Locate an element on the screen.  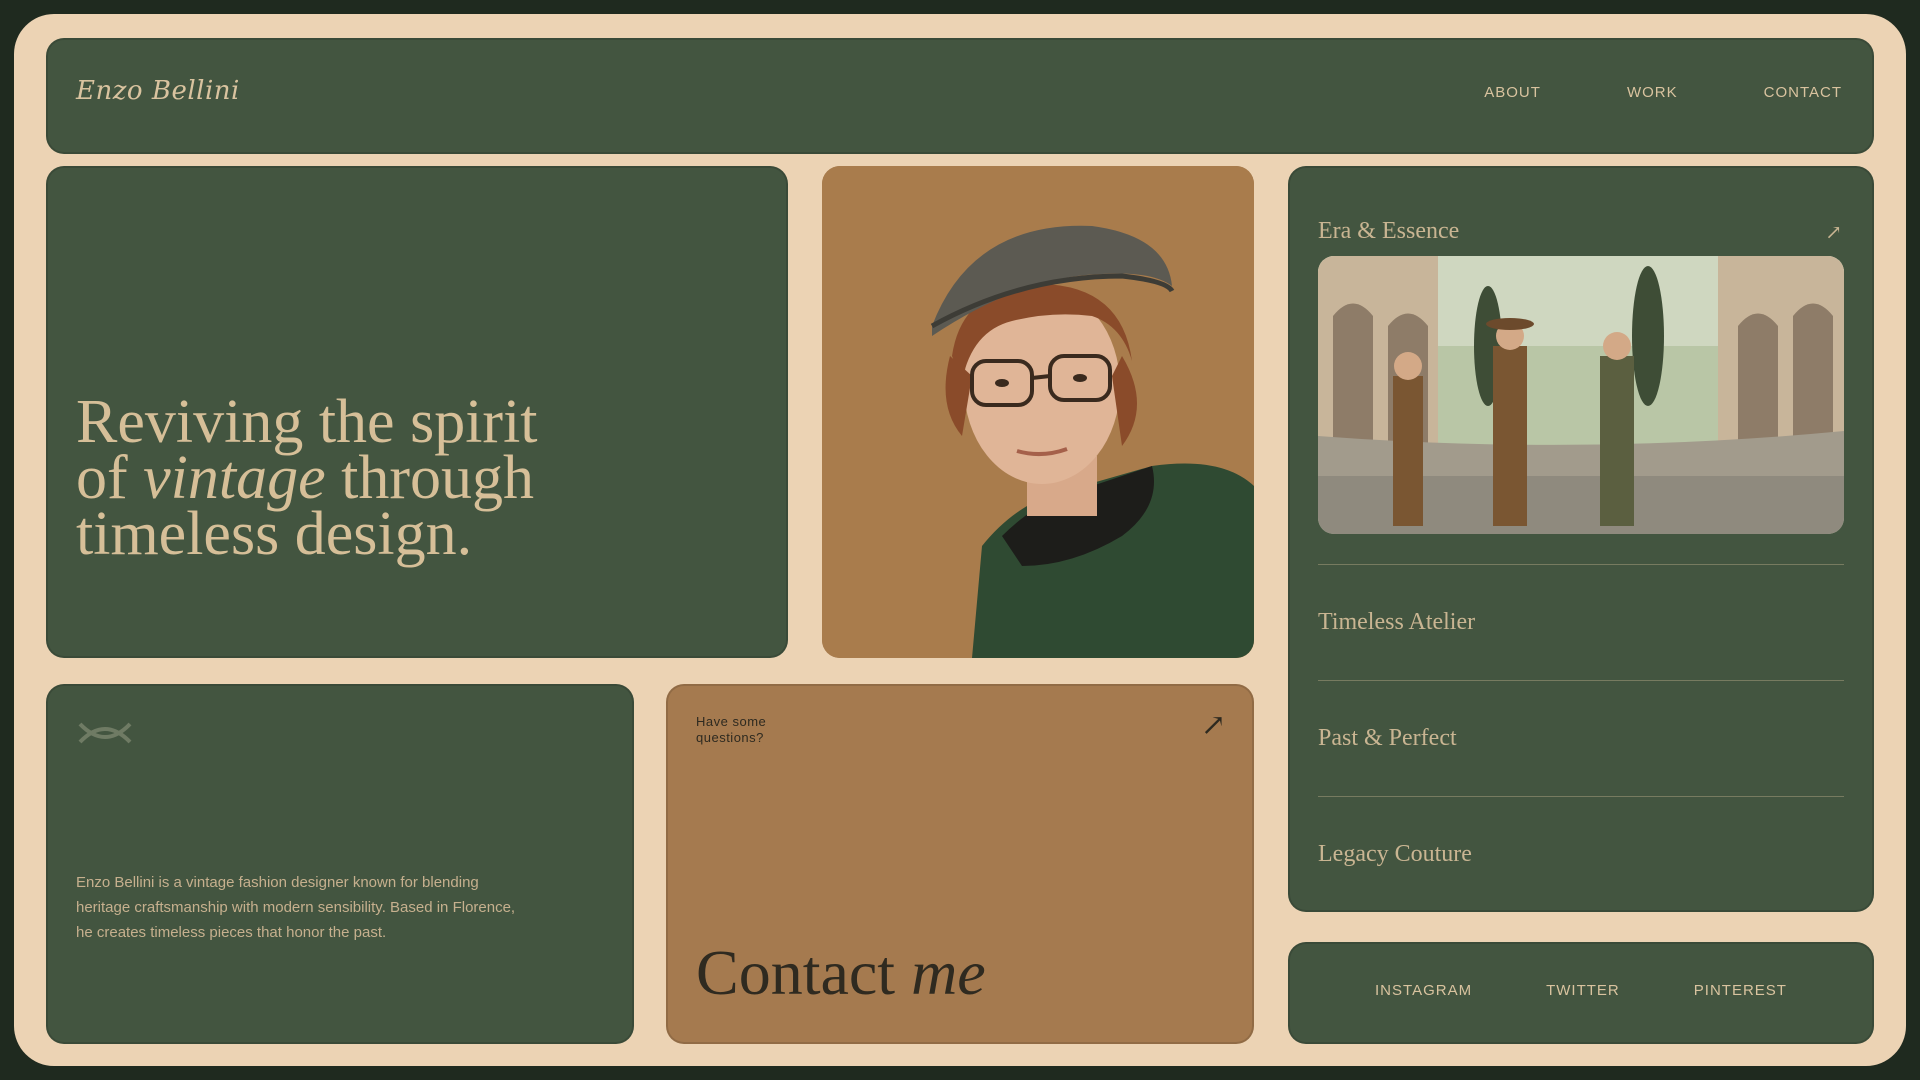
social-instagram: INSTAGRAM is located at coordinates (1423, 990).